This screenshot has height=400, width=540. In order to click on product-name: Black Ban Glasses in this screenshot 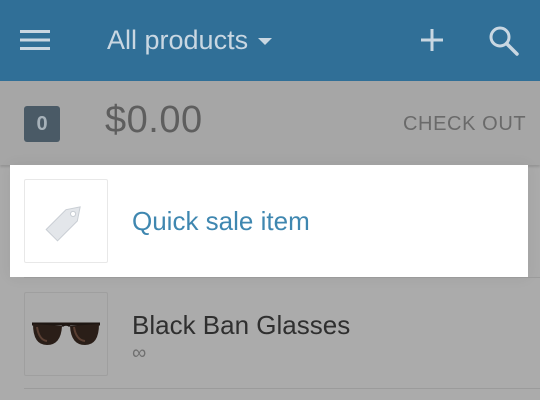, I will do `click(241, 325)`.